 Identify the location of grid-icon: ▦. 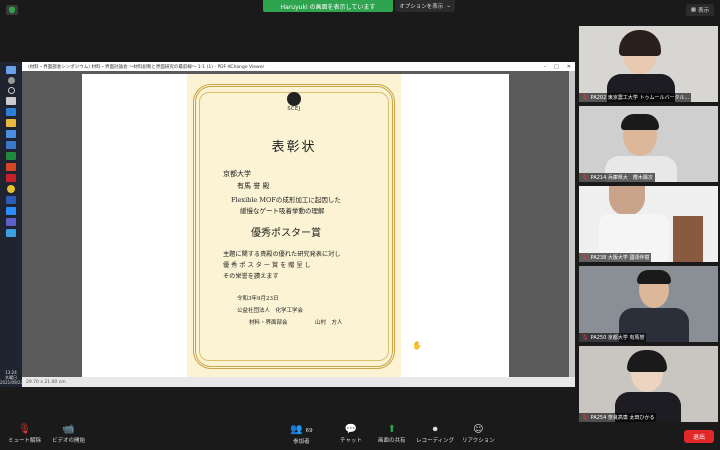
(693, 10).